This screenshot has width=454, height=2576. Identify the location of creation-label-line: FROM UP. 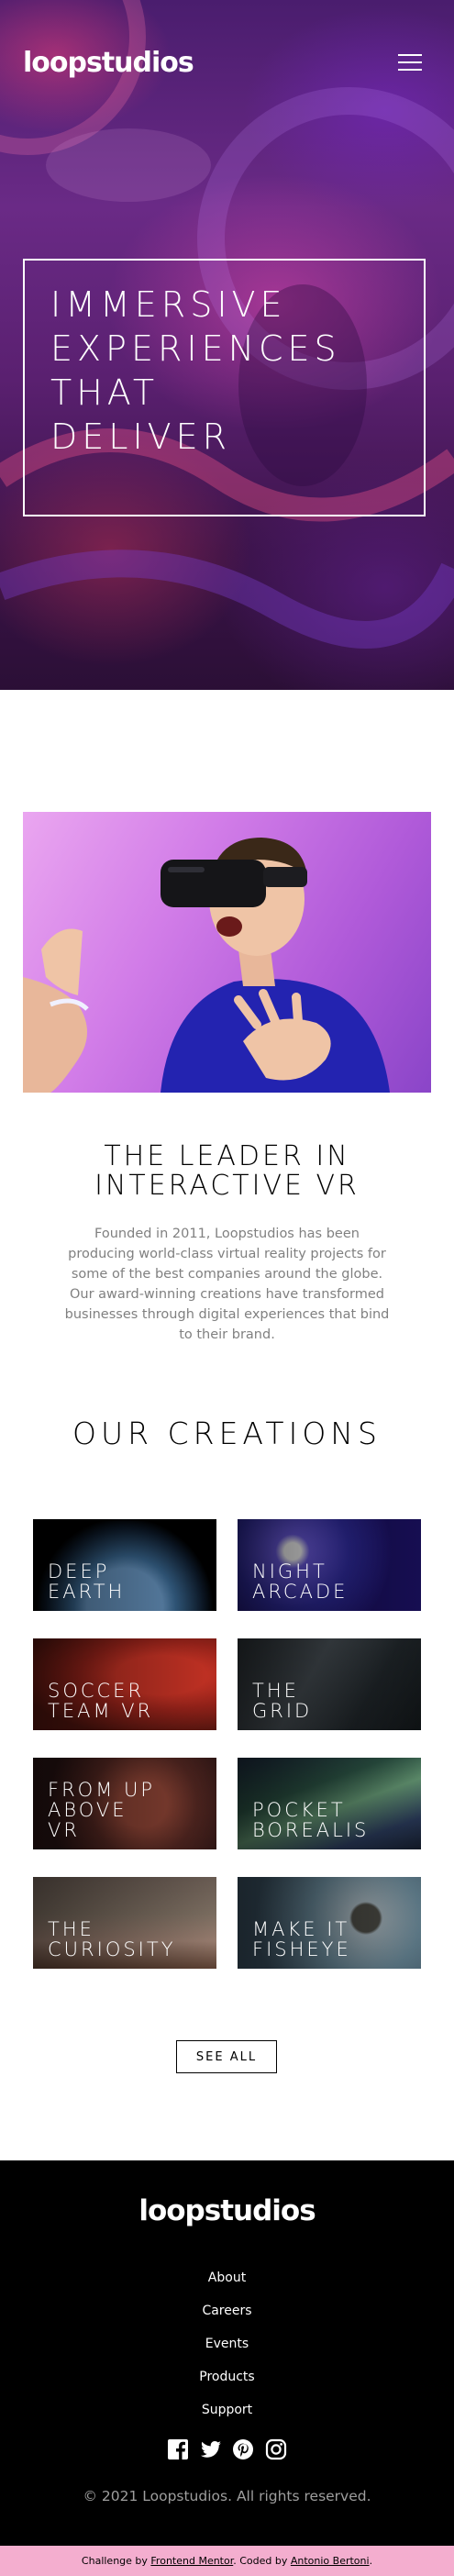
(102, 1790).